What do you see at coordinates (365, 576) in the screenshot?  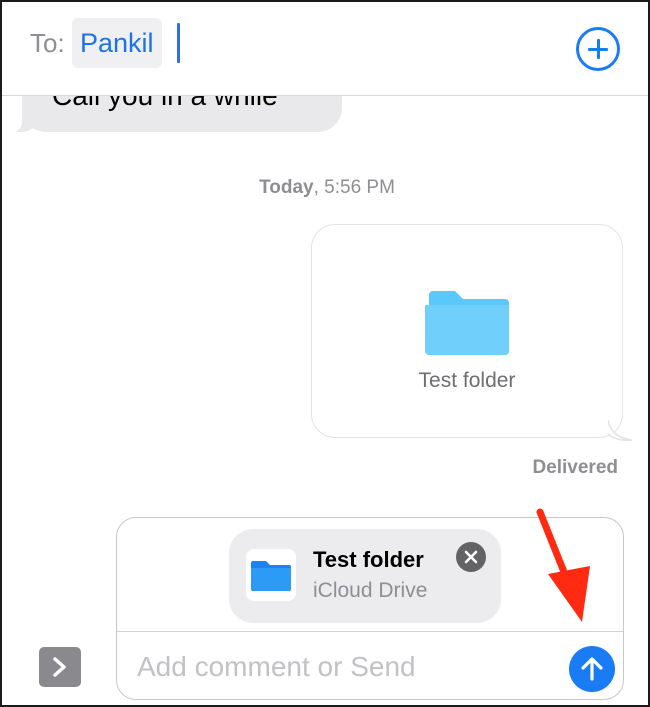 I see `attachment-preview: Test folder iCloud Drive` at bounding box center [365, 576].